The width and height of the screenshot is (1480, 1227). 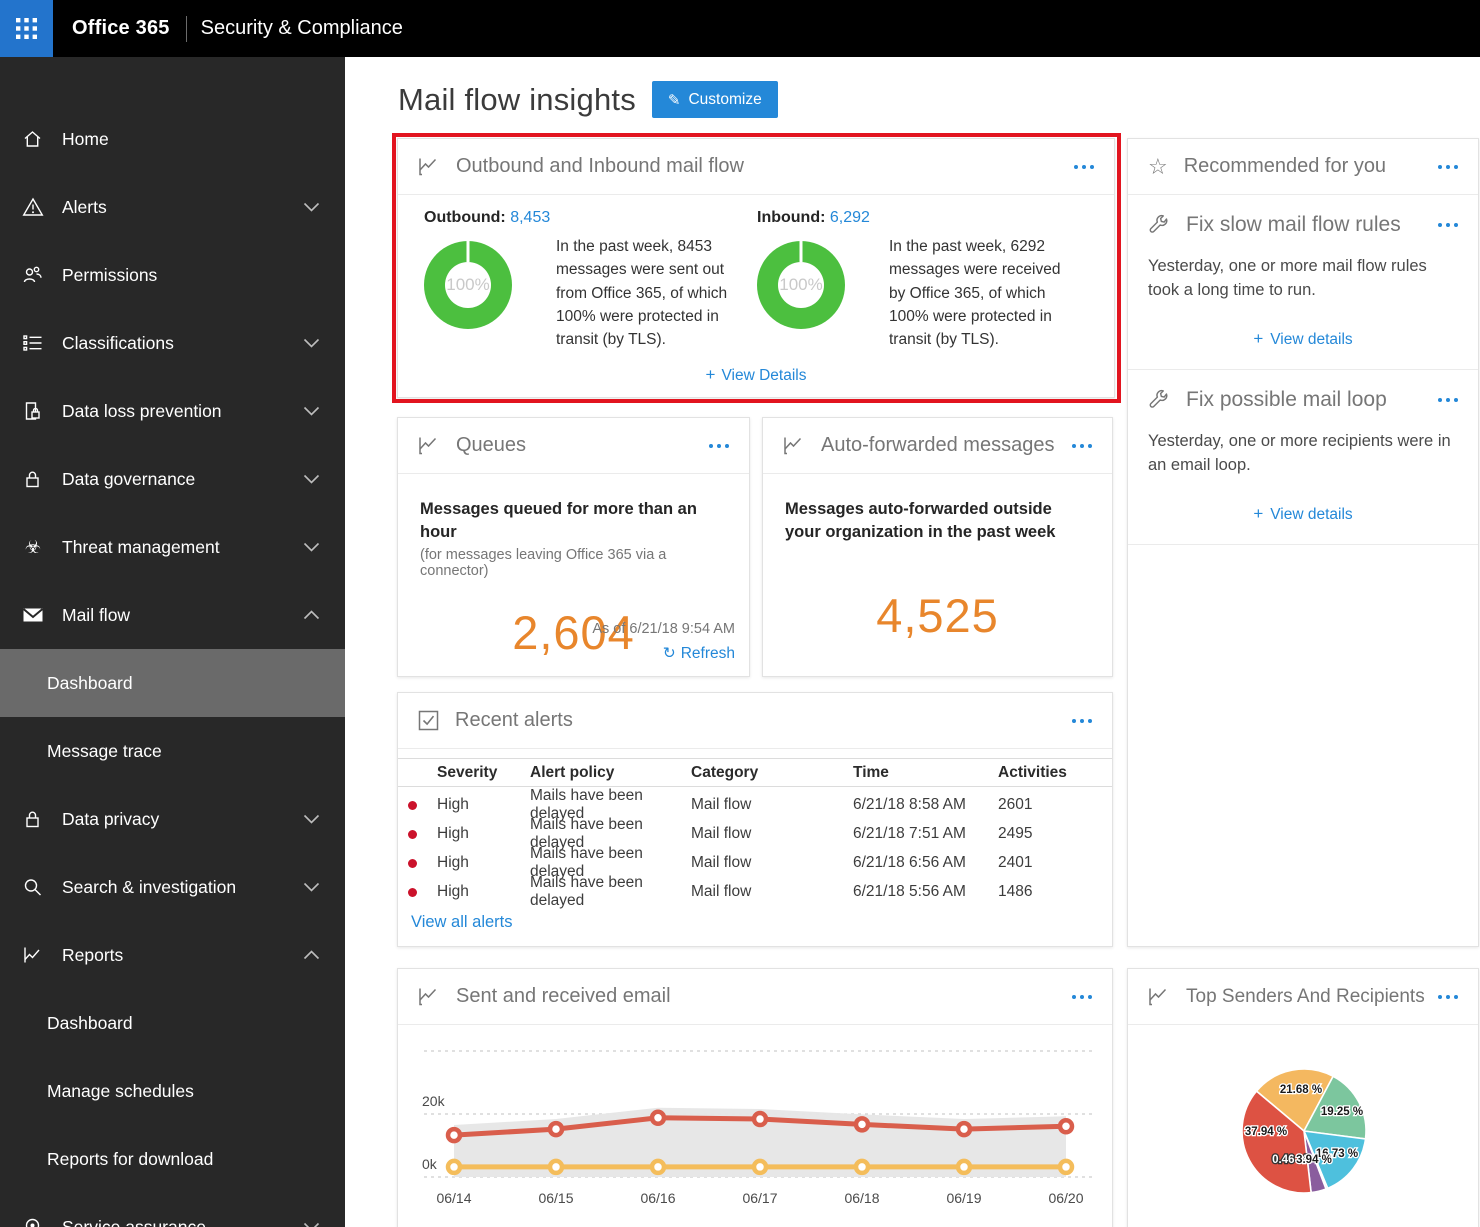 I want to click on cell: 6/21/18 6:56 AM, so click(x=909, y=862).